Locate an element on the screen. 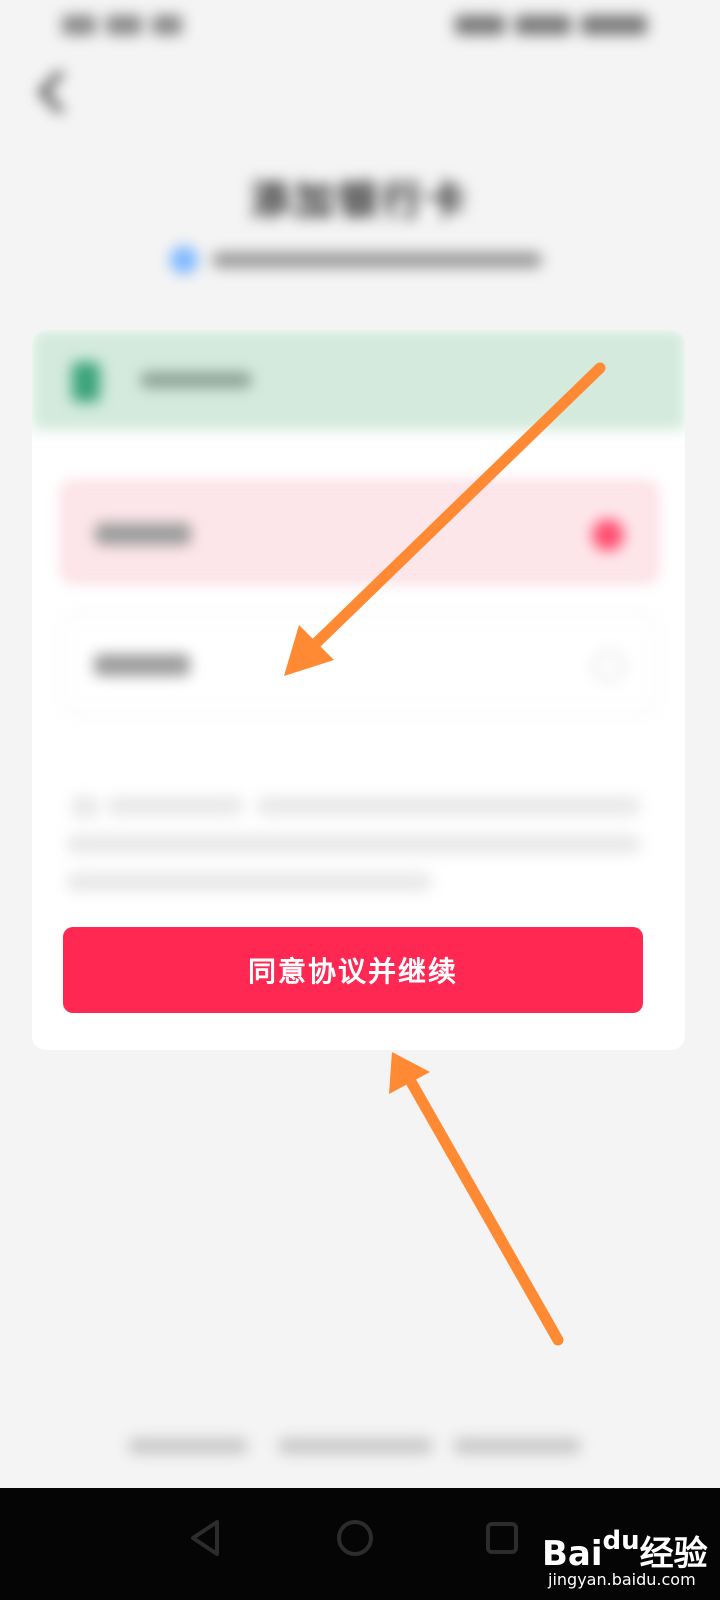  baidu-jingyan-watermark: Baidu经验 jingyan.baidu.com is located at coordinates (627, 1554).